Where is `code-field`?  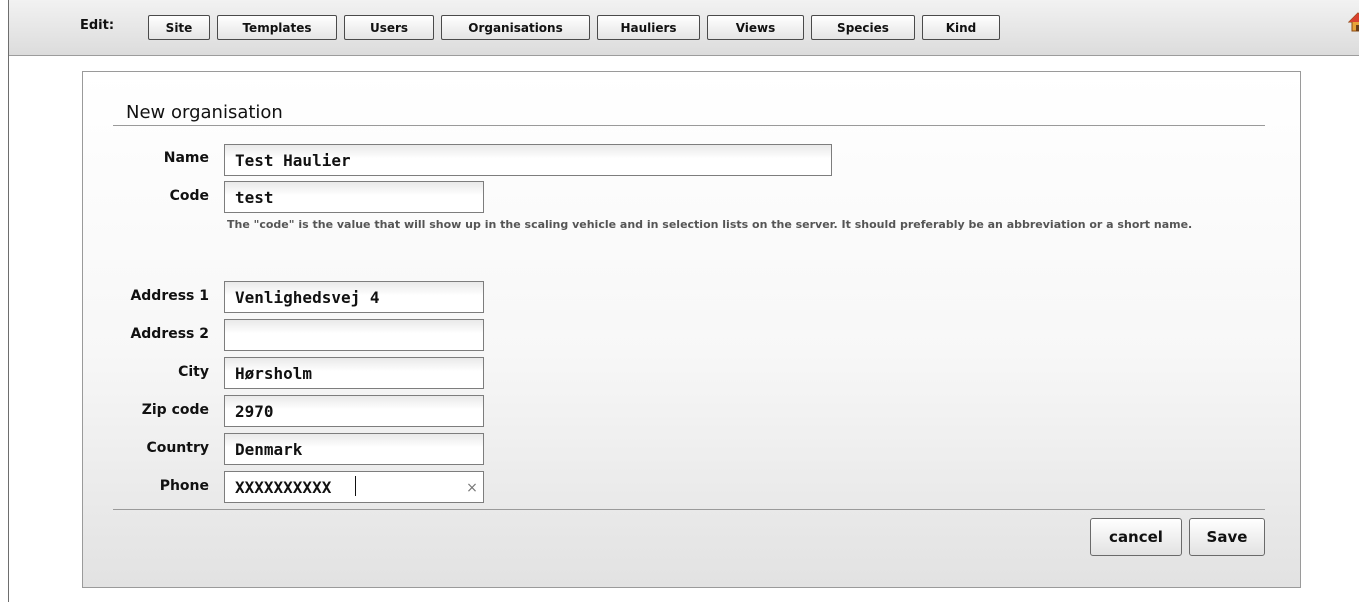 code-field is located at coordinates (354, 197).